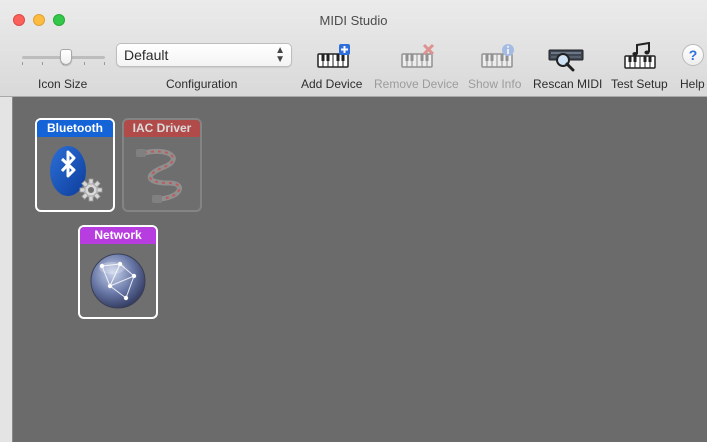 The image size is (707, 442). I want to click on slider-thumb, so click(66, 57).